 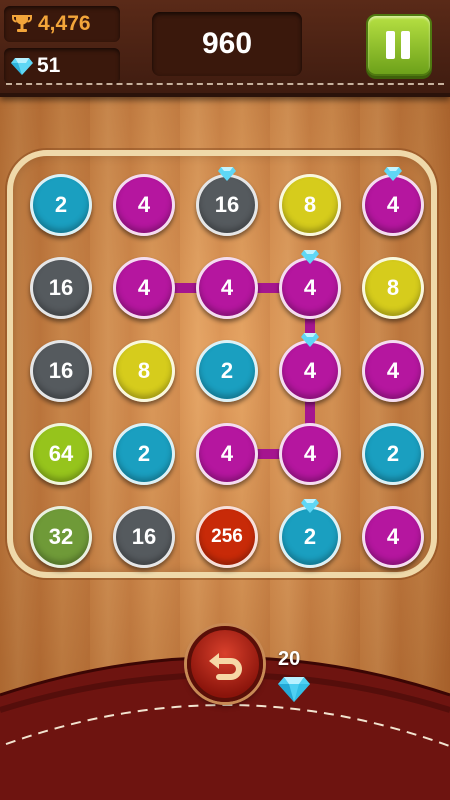 I want to click on best-score-display: 4,476, so click(x=62, y=24).